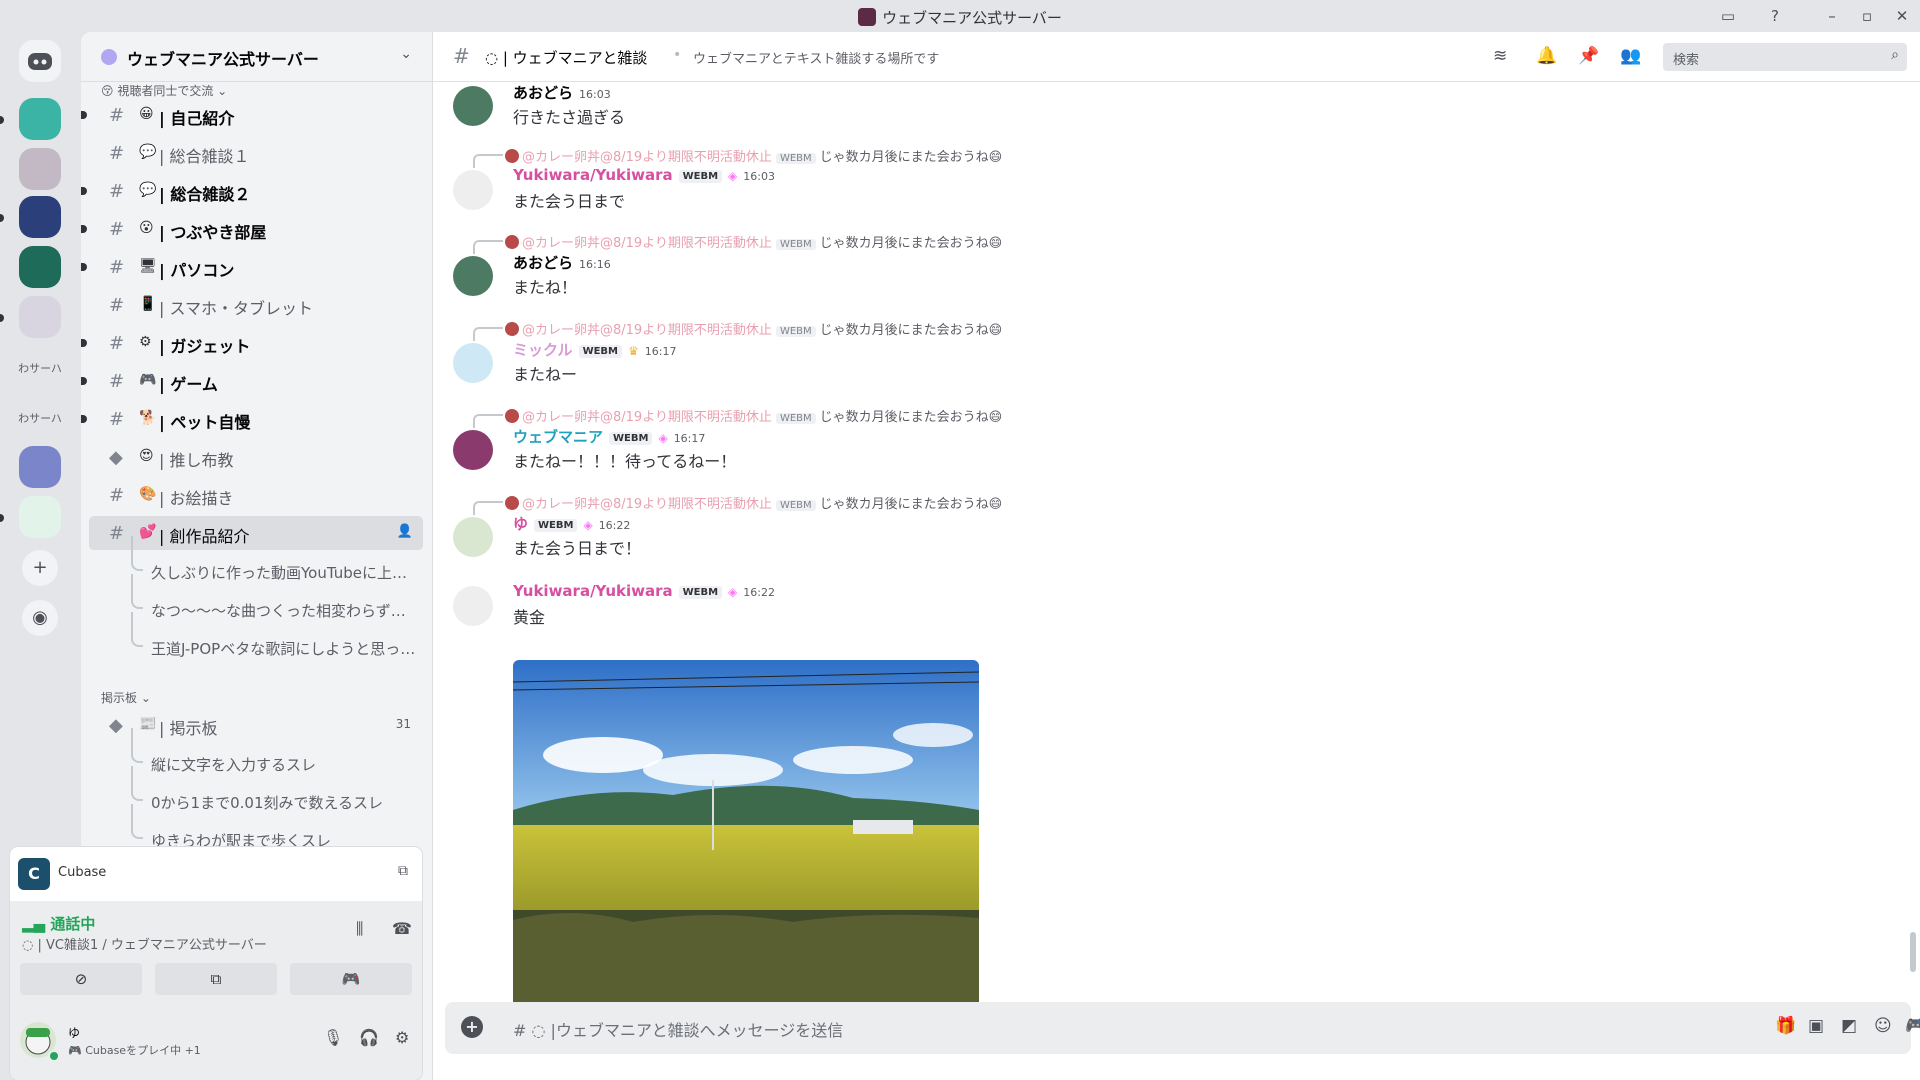  I want to click on channel-topic: ウェブマニアとテキスト雑談する場所です, so click(816, 57).